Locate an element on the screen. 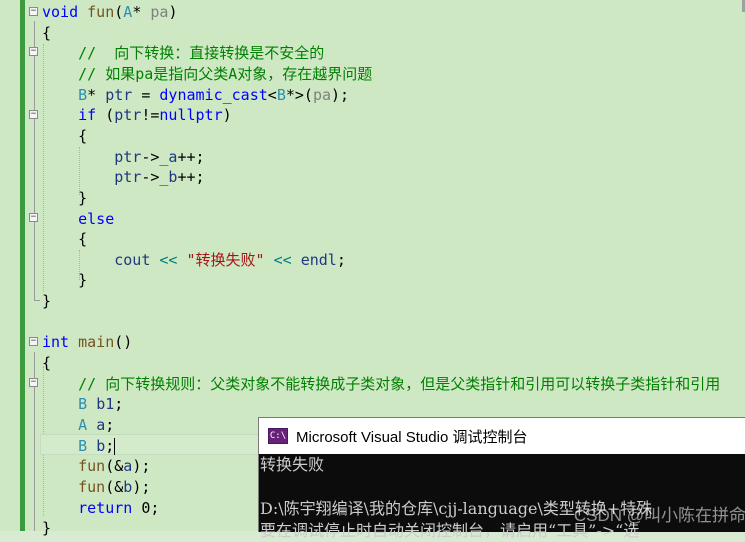  collapse-comment-main-icon: − is located at coordinates (33, 382).